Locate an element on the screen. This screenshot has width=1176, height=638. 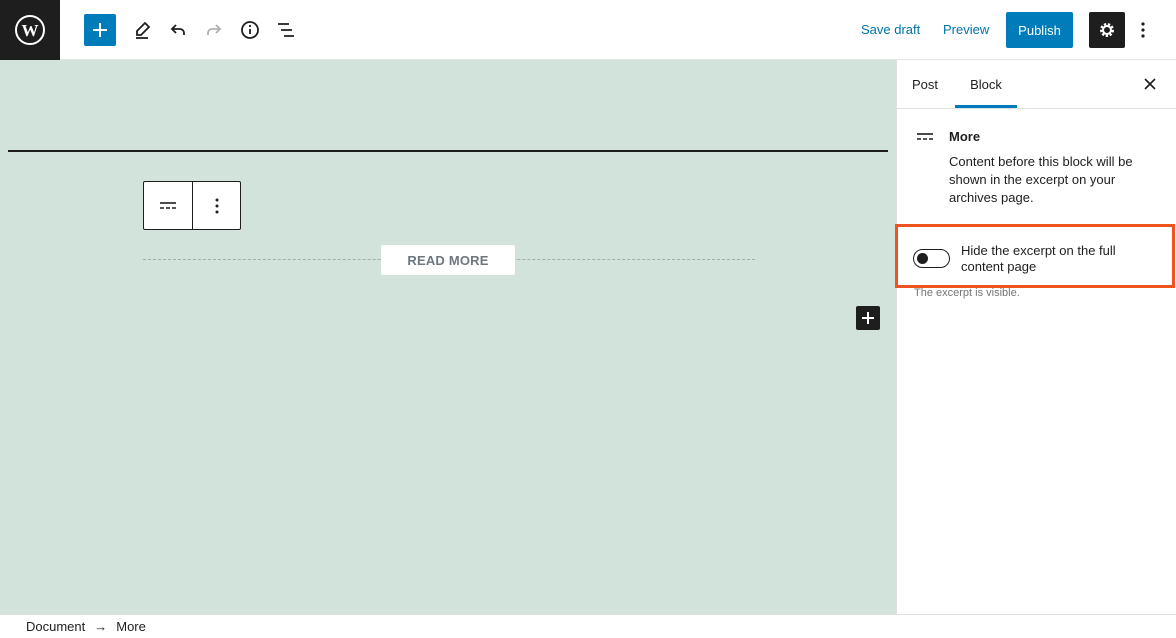
save-draft-button: Save draft is located at coordinates (890, 30).